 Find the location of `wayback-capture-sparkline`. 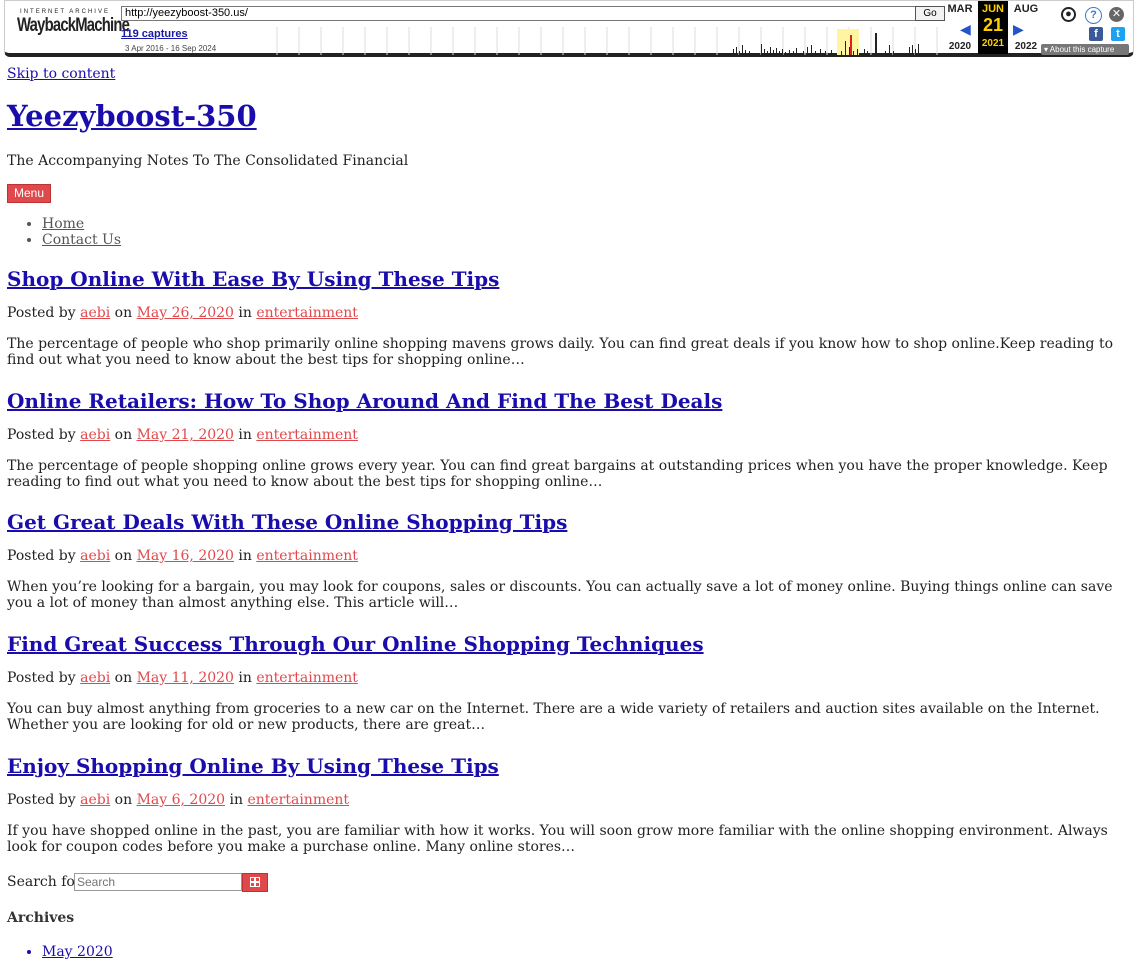

wayback-capture-sparkline is located at coordinates (608, 41).